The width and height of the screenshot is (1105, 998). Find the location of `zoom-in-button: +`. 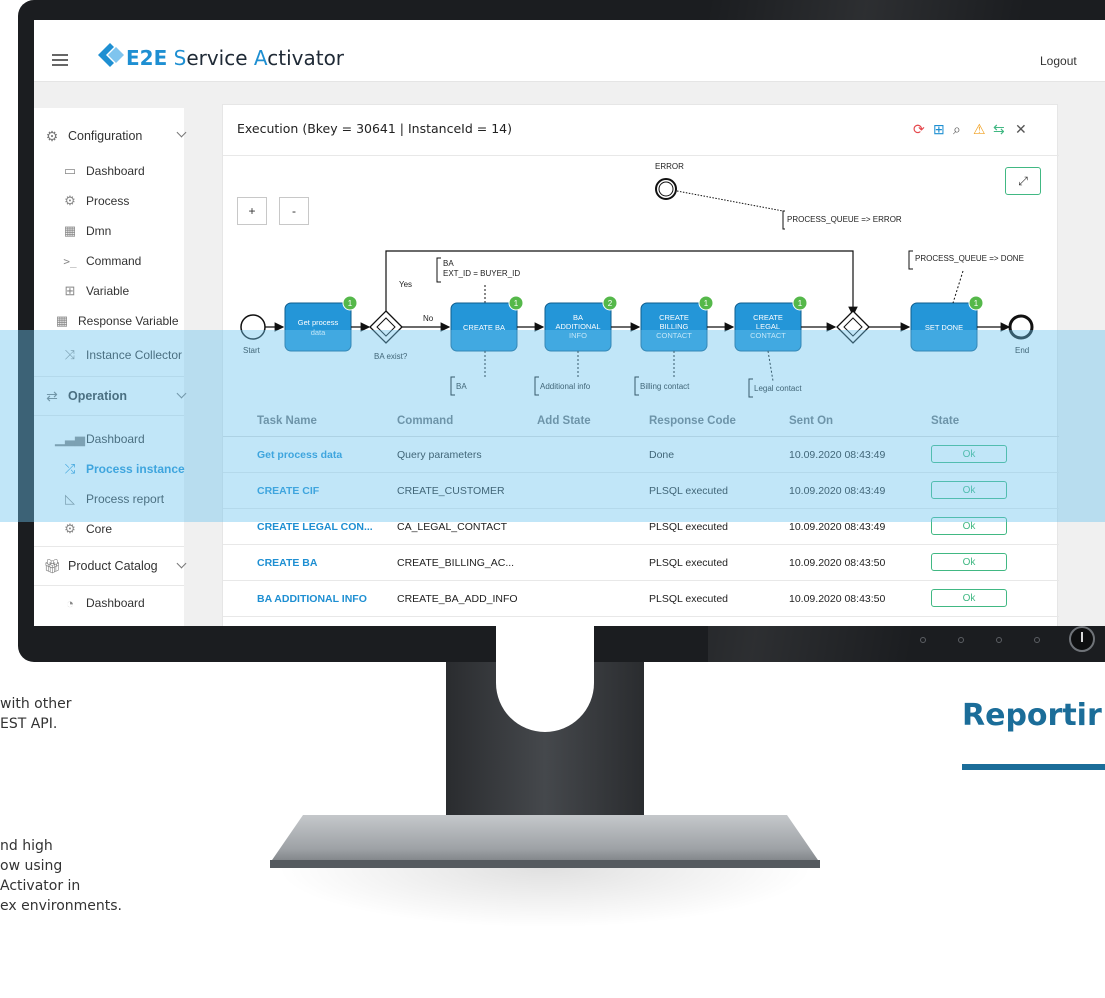

zoom-in-button: + is located at coordinates (252, 211).